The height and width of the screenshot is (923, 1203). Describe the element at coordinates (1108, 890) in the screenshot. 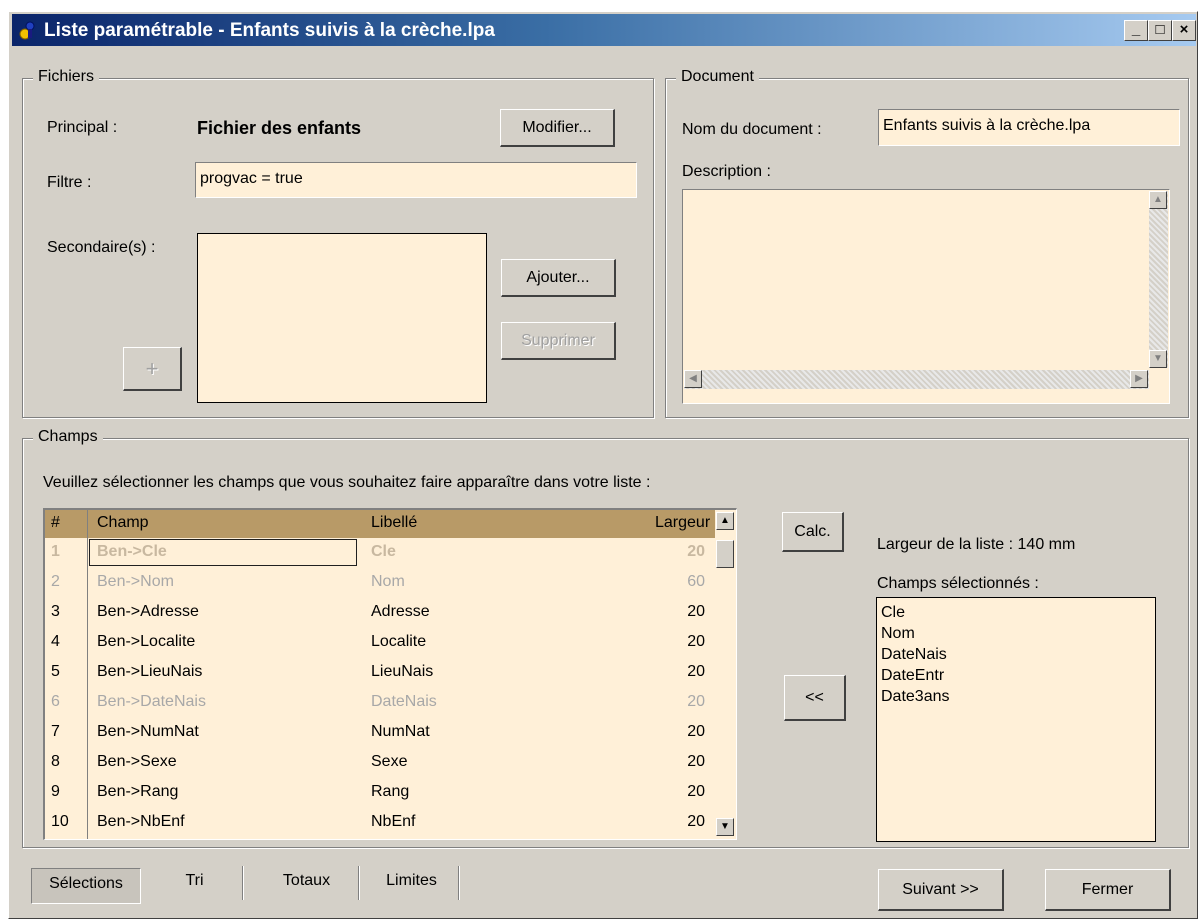

I see `close-button: Fermer` at that location.